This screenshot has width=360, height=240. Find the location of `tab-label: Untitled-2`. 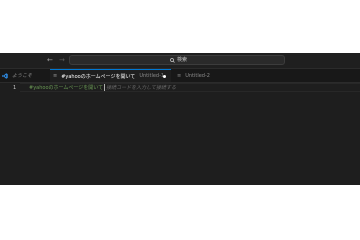

tab-label: Untitled-2 is located at coordinates (197, 75).